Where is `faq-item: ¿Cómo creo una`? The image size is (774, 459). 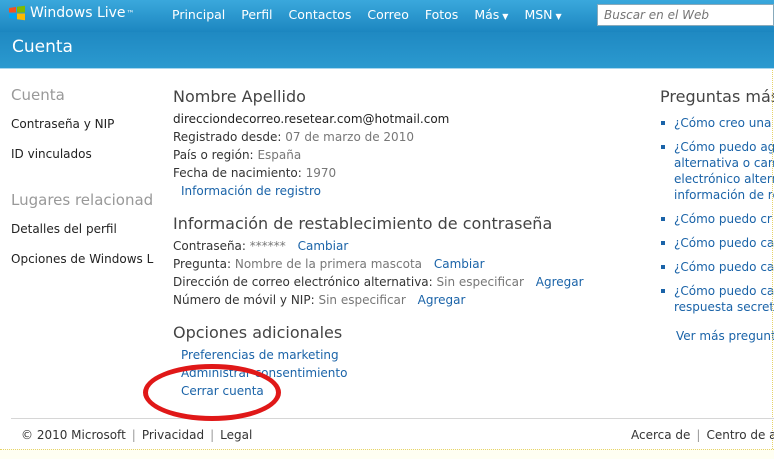 faq-item: ¿Cómo creo una is located at coordinates (717, 123).